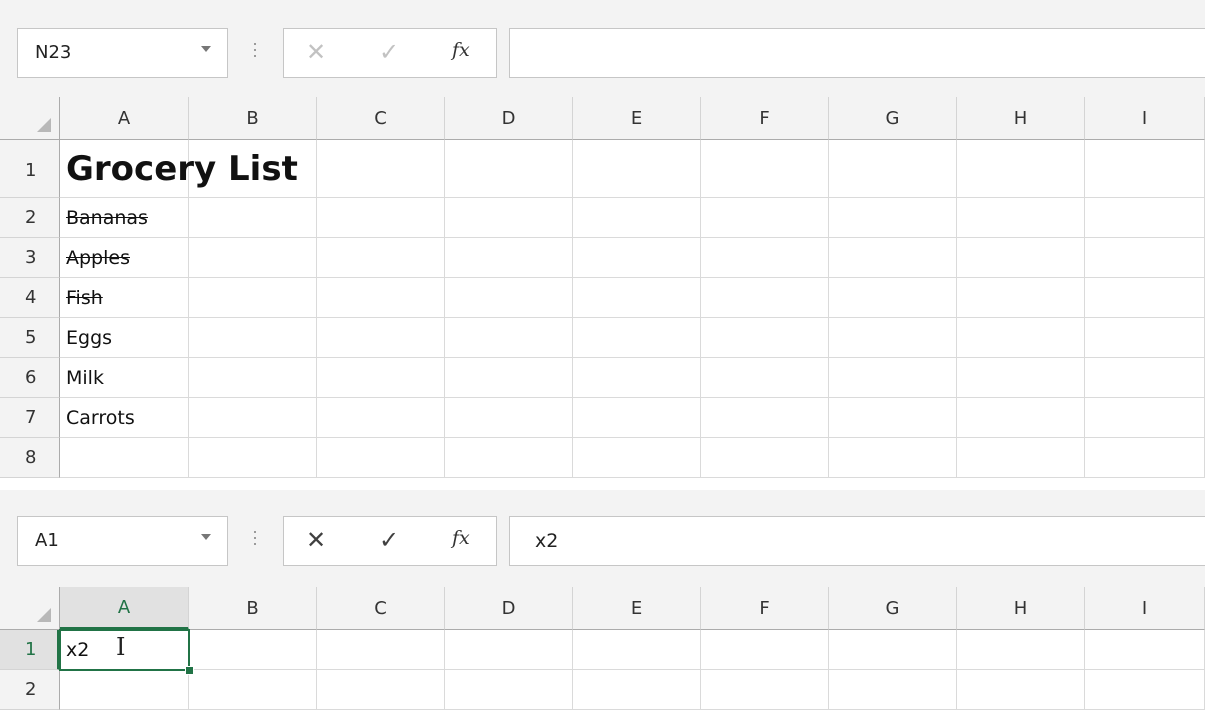 The height and width of the screenshot is (710, 1205). Describe the element at coordinates (253, 608) in the screenshot. I see `column-header-b: B` at that location.